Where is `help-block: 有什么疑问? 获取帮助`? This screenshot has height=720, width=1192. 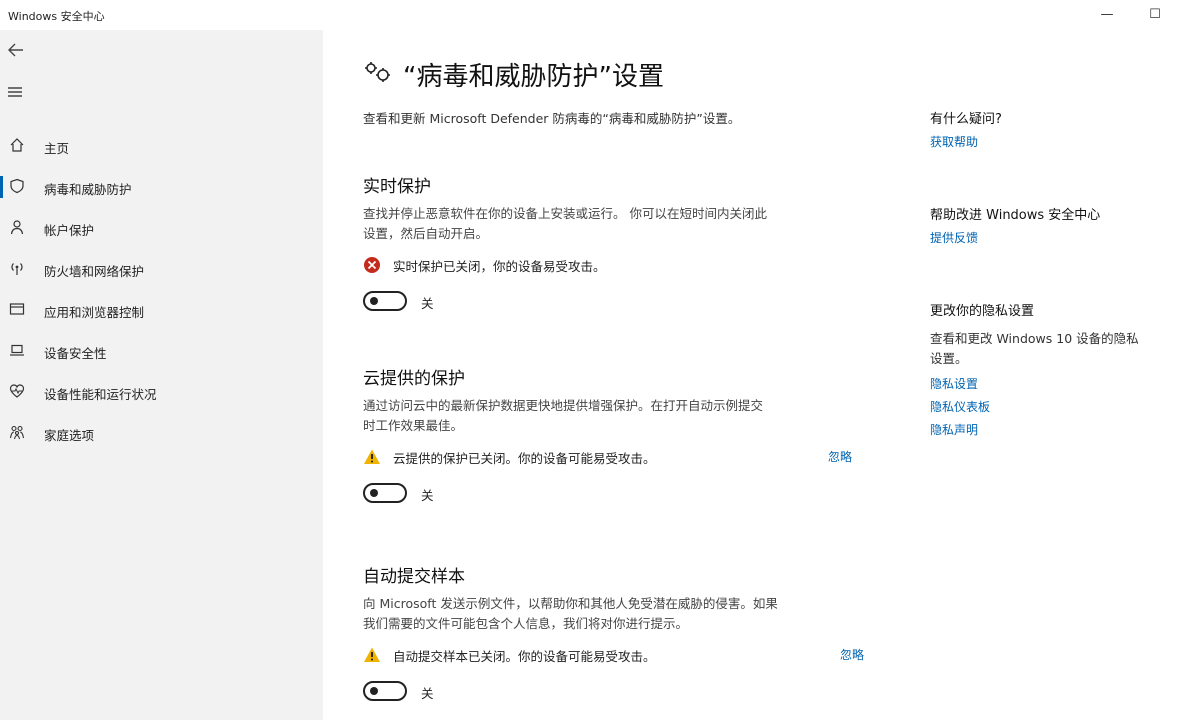 help-block: 有什么疑问? 获取帮助 is located at coordinates (966, 129).